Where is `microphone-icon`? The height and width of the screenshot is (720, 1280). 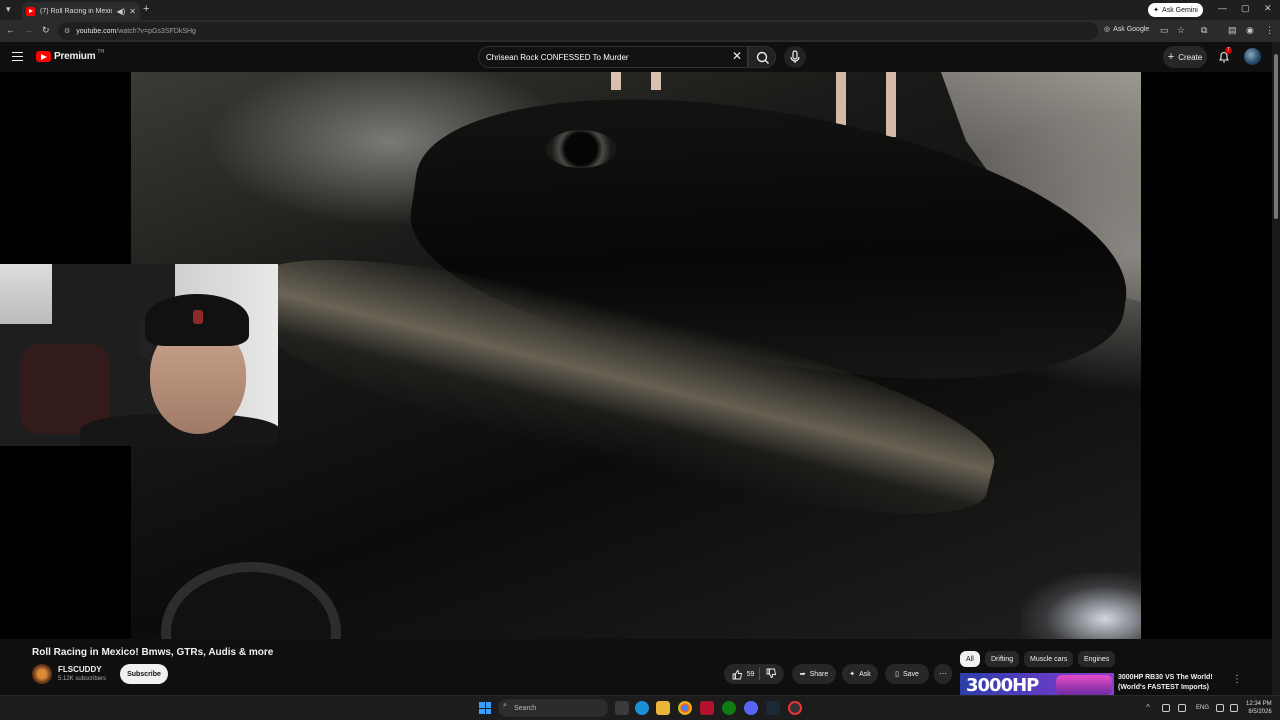
microphone-icon is located at coordinates (795, 56).